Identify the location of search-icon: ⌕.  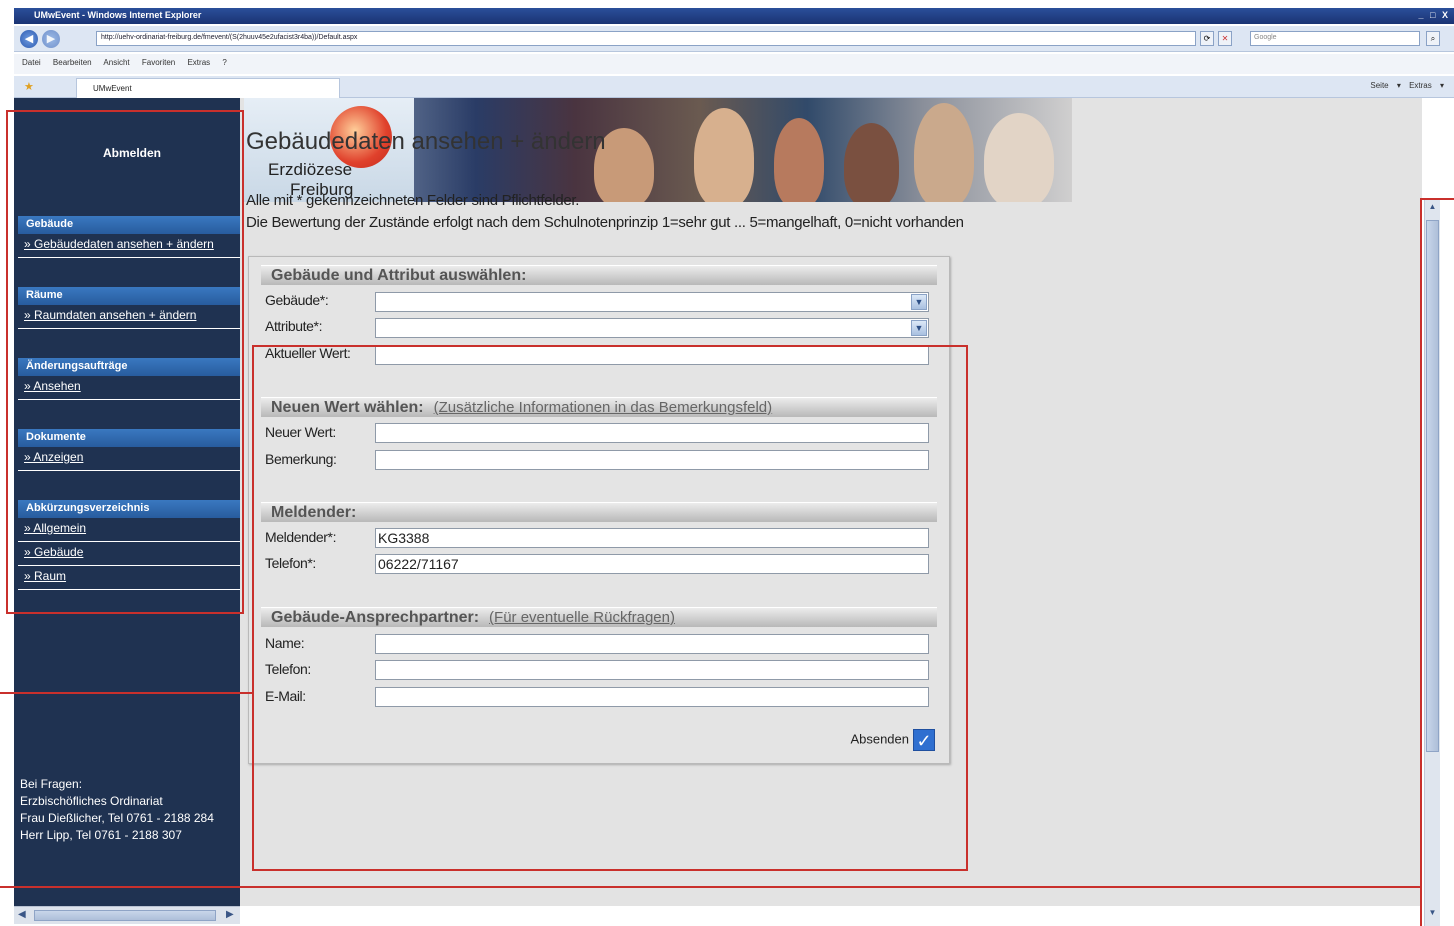
(1433, 38).